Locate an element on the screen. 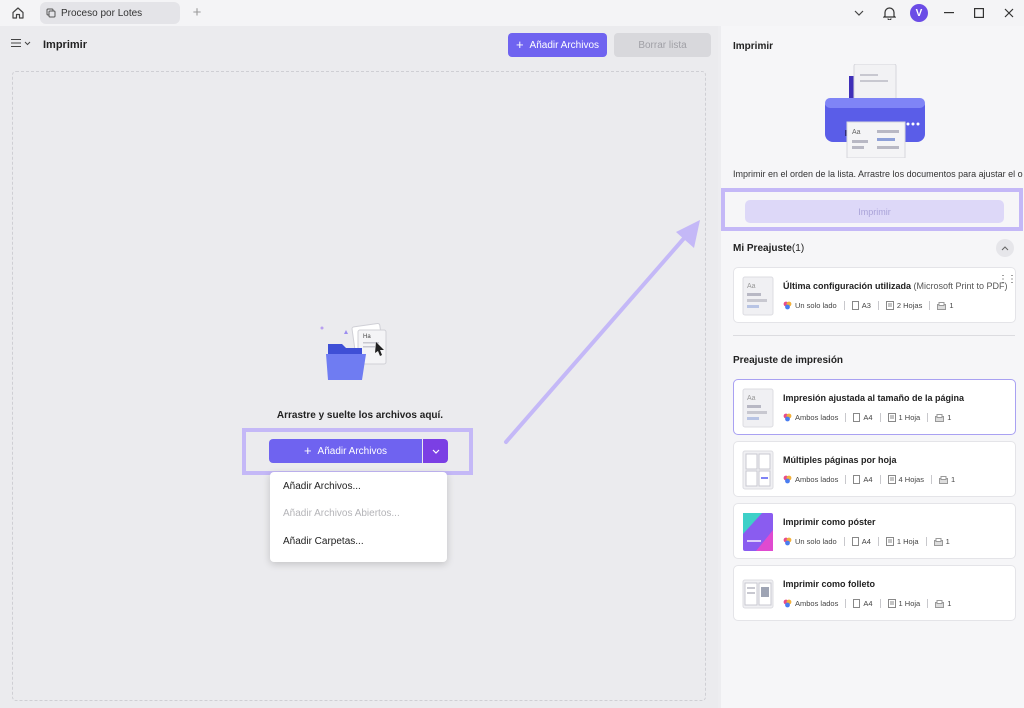 This screenshot has height=708, width=1024. clear-list-label: Borrar lista is located at coordinates (662, 45).